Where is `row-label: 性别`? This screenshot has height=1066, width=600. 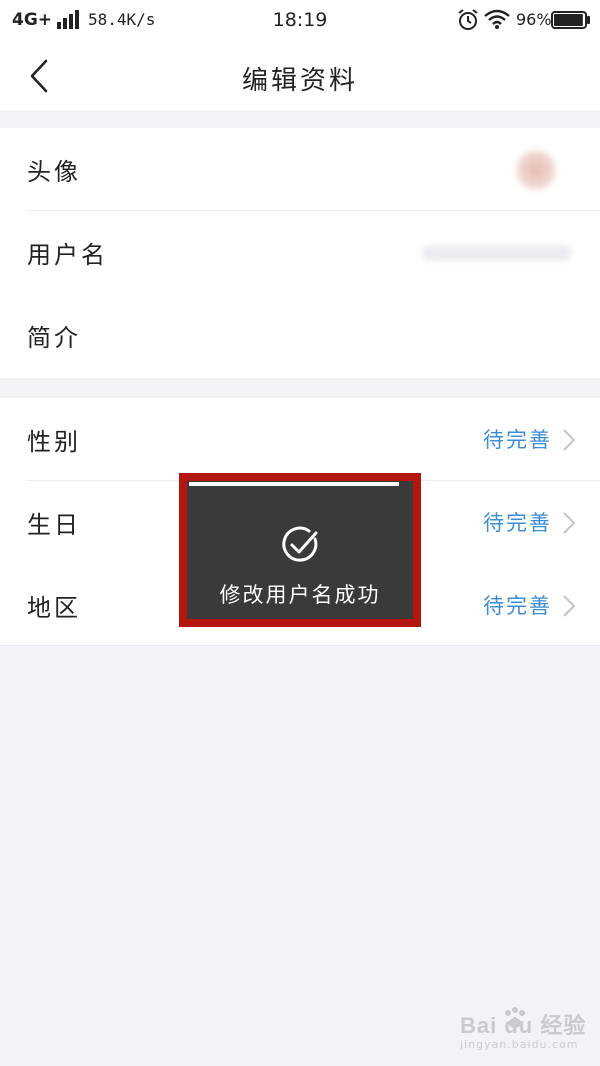
row-label: 性别 is located at coordinates (54, 442).